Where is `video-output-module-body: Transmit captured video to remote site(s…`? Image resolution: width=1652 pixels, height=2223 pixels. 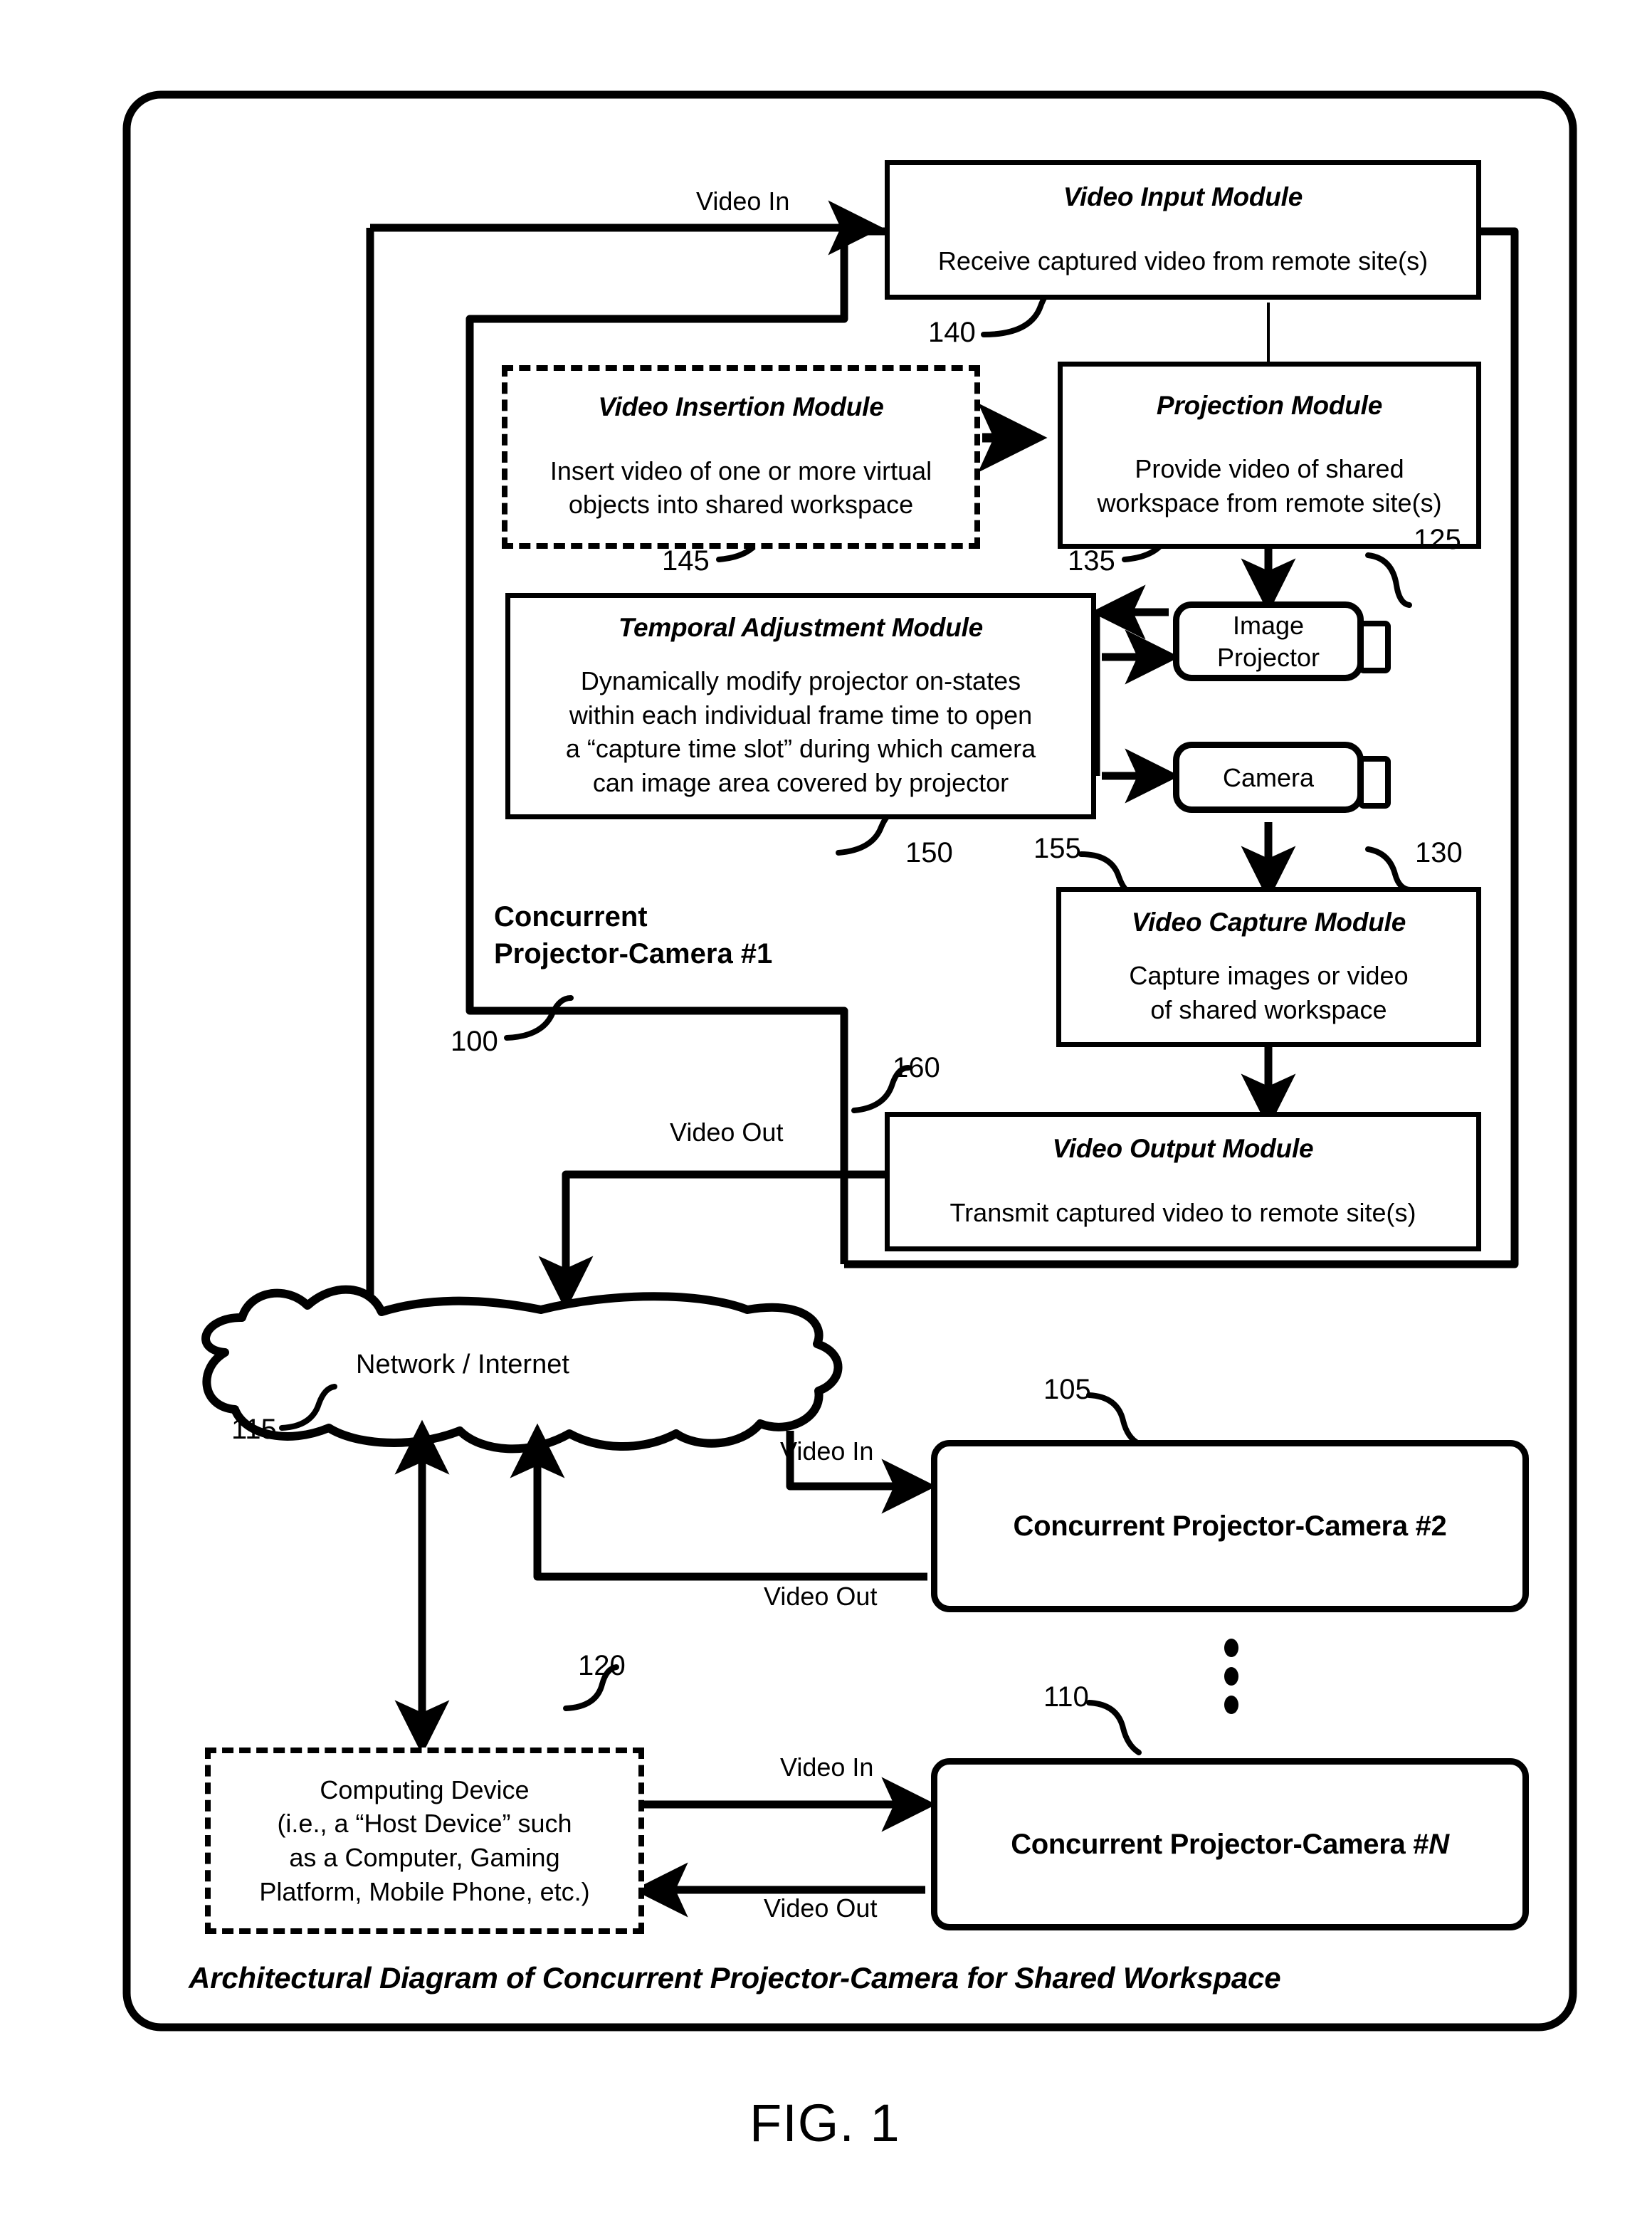 video-output-module-body: Transmit captured video to remote site(s… is located at coordinates (1182, 1212).